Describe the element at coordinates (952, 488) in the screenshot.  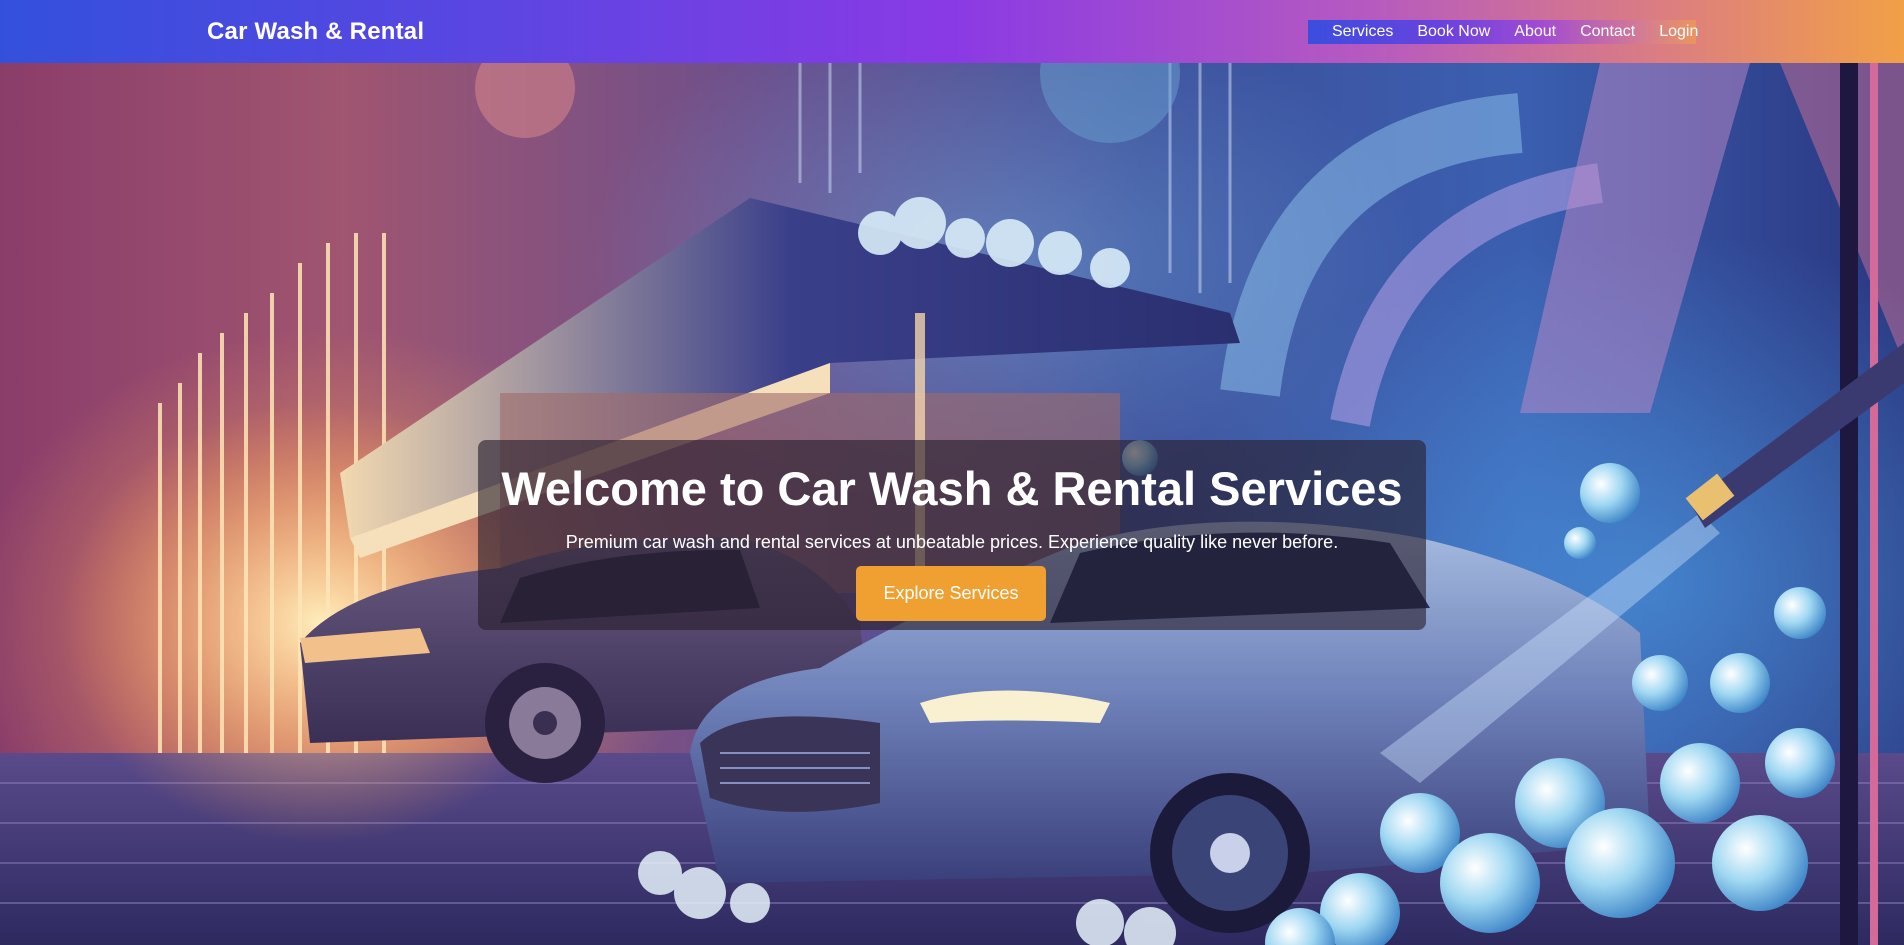
I see `hero-title: Welcome to Car Wash & Rental Services` at that location.